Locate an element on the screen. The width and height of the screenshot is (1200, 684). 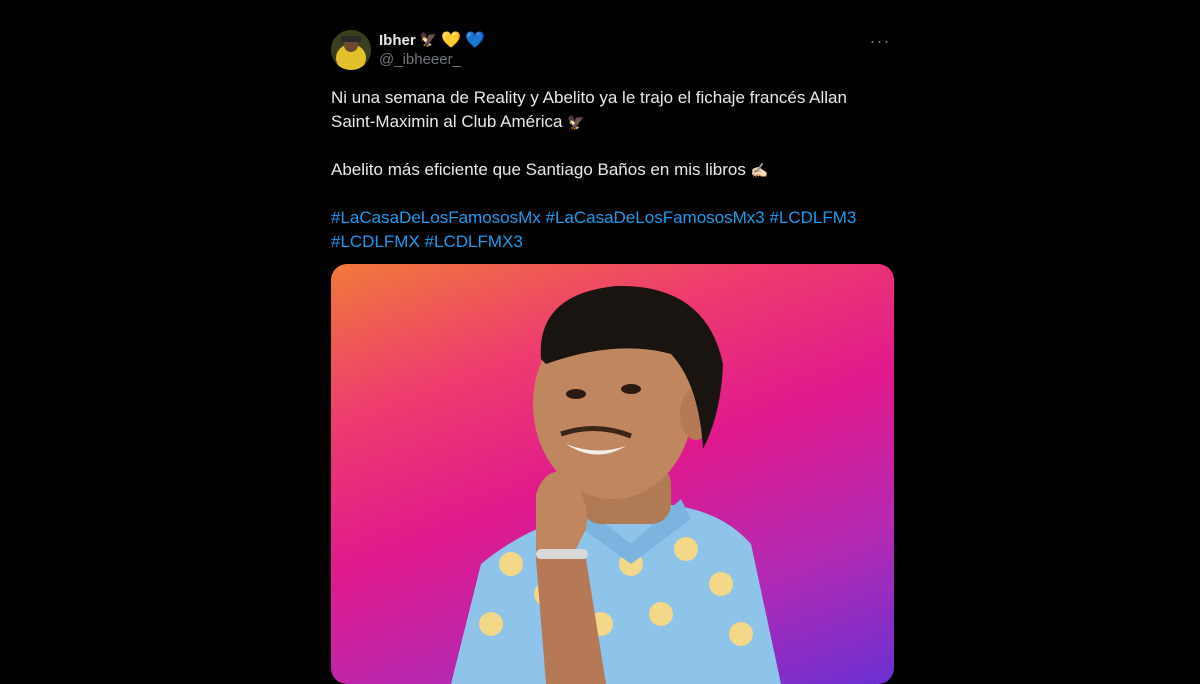
more-options-button: ··· is located at coordinates (880, 40).